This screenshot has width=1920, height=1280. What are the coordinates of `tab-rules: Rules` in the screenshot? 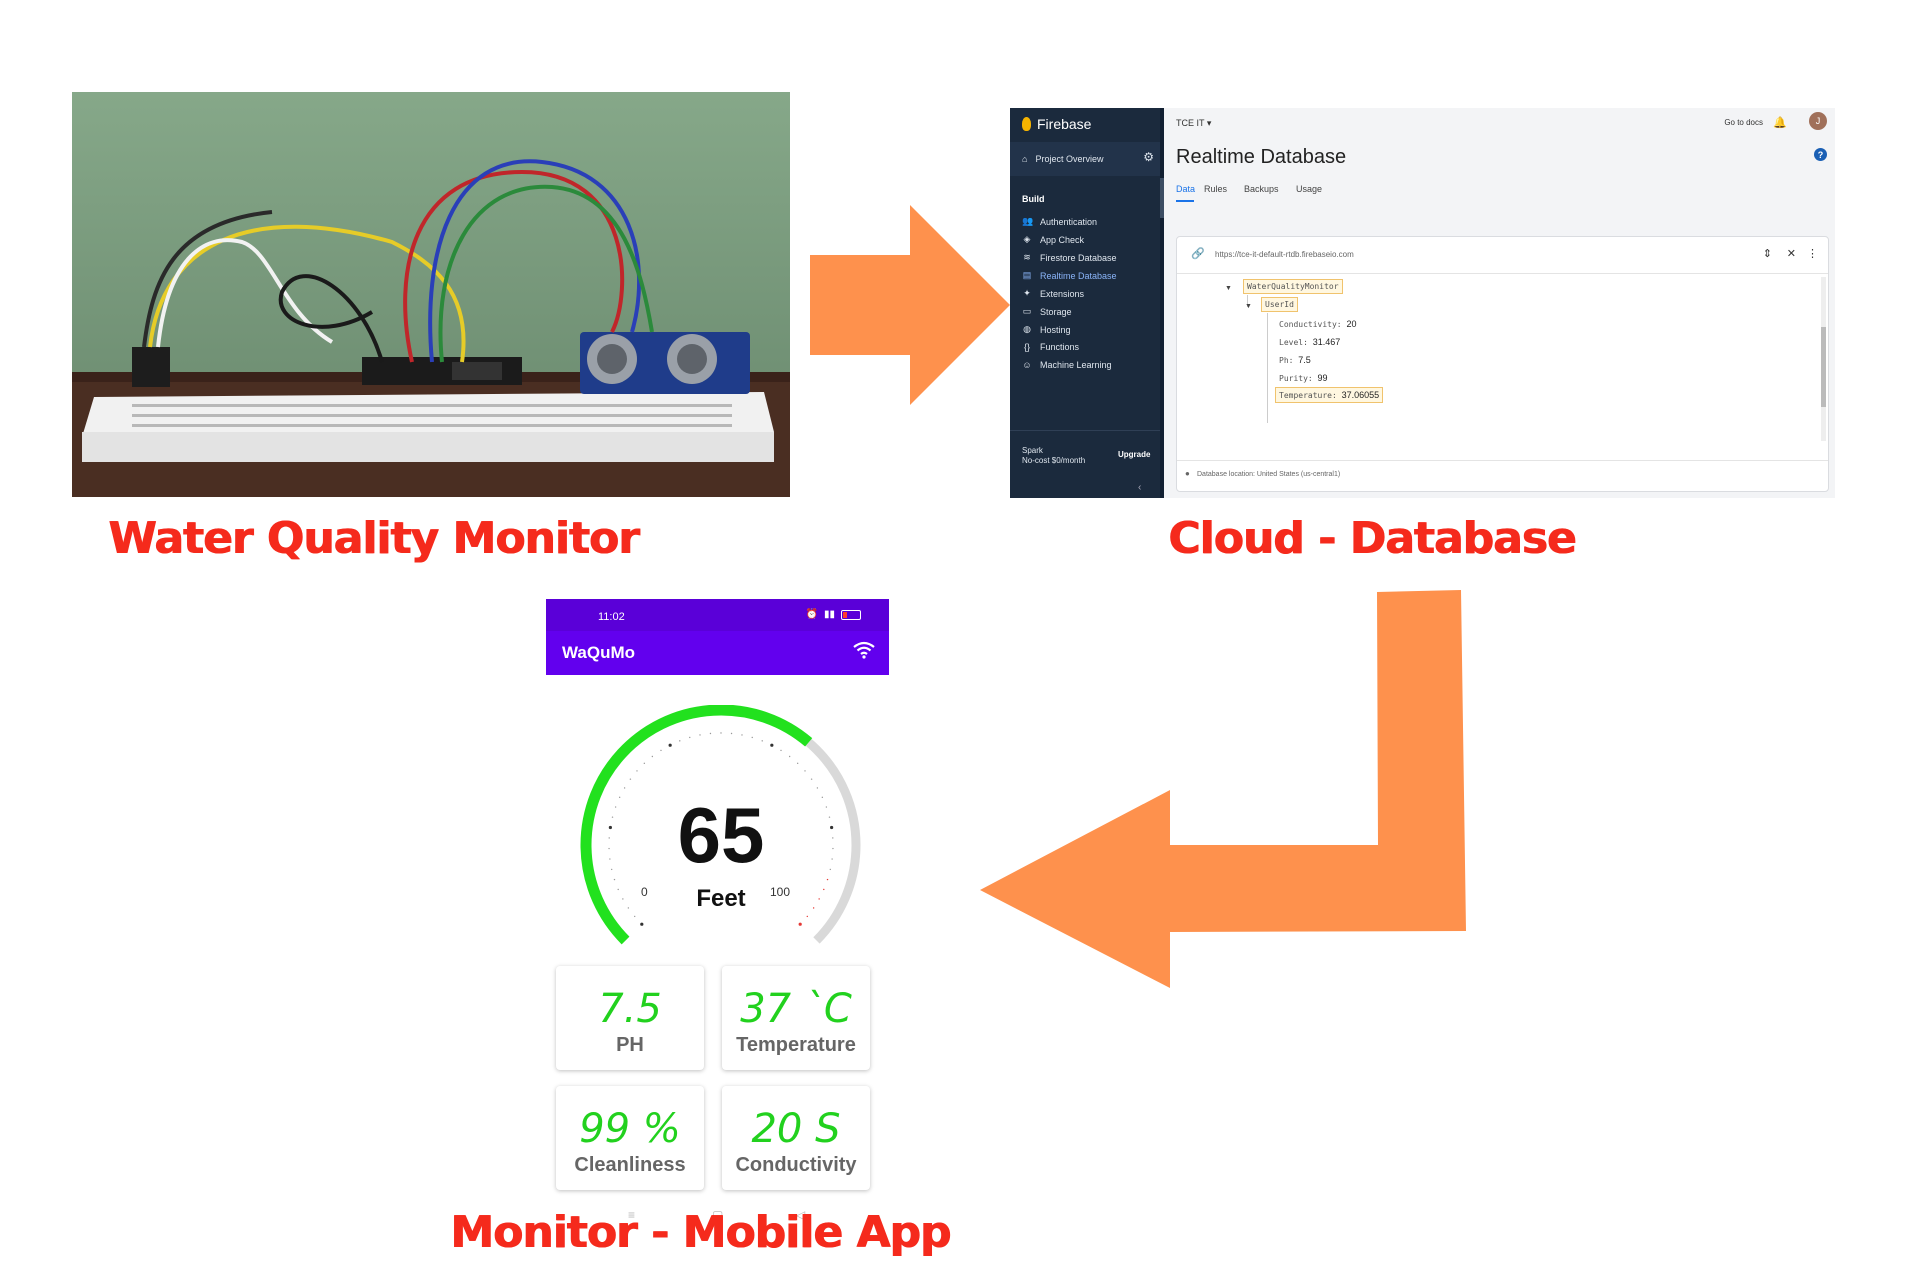 It's located at (1215, 189).